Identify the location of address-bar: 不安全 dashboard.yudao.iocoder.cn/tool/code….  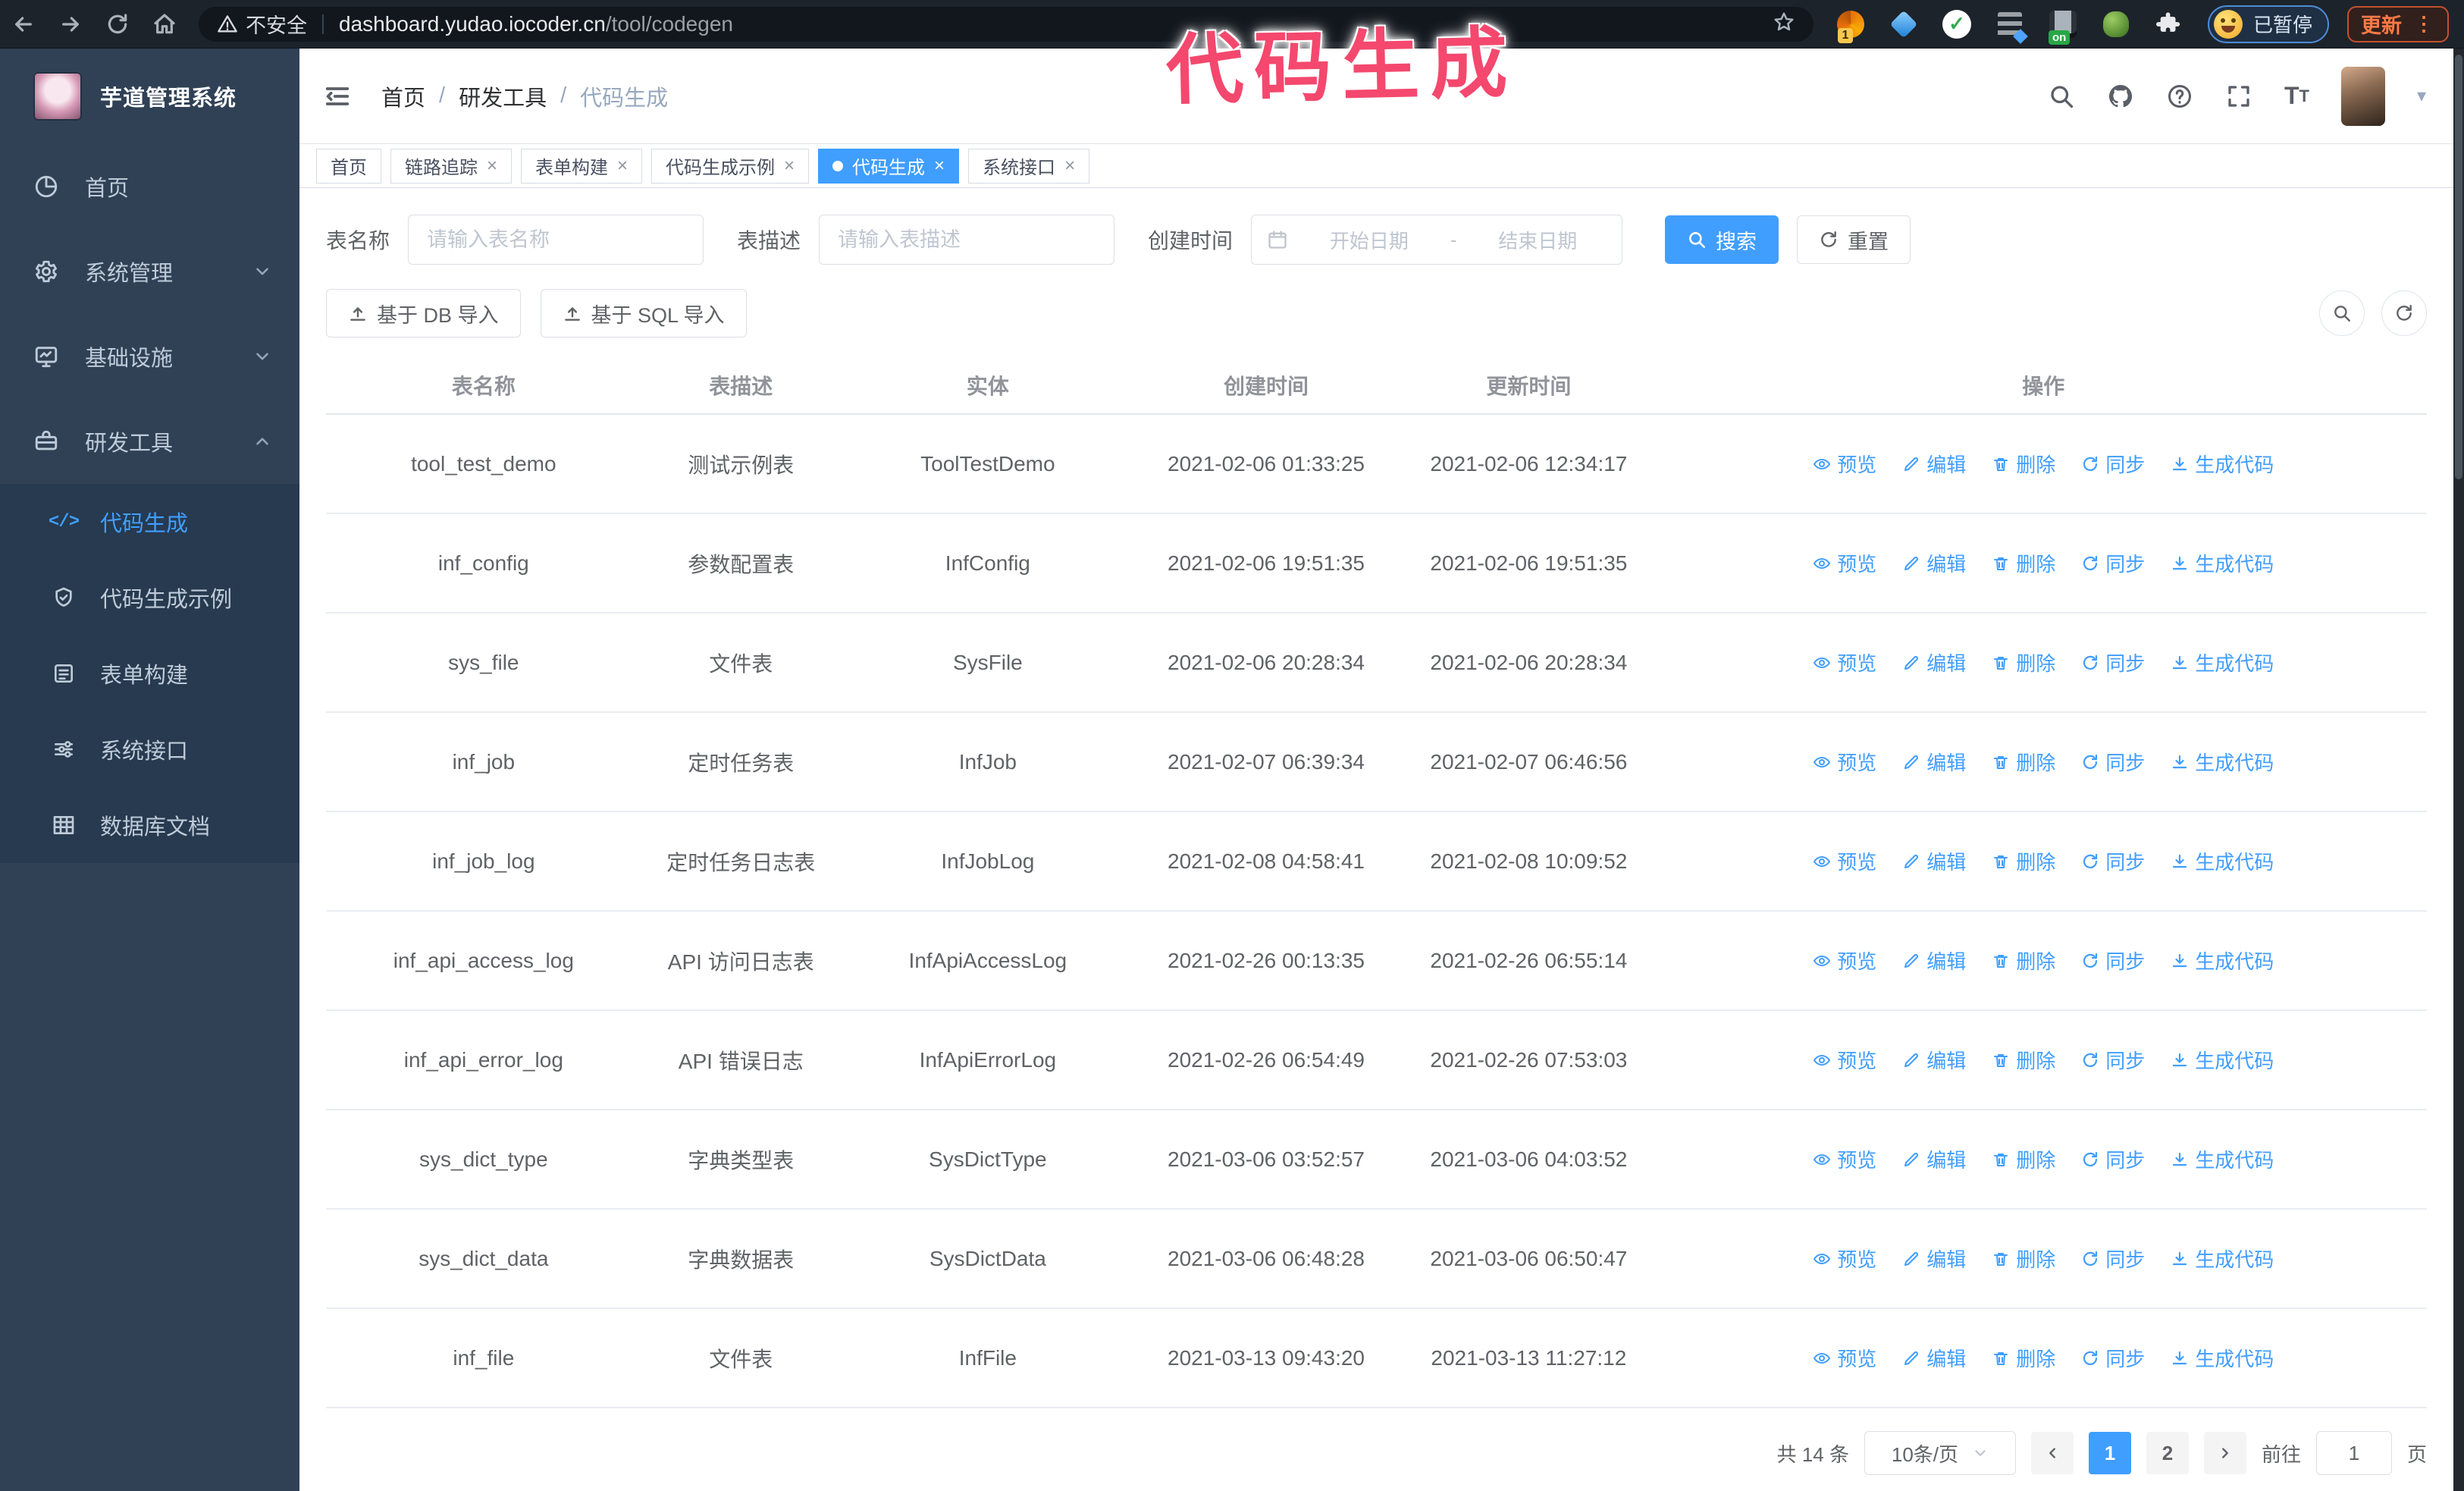
(1007, 24).